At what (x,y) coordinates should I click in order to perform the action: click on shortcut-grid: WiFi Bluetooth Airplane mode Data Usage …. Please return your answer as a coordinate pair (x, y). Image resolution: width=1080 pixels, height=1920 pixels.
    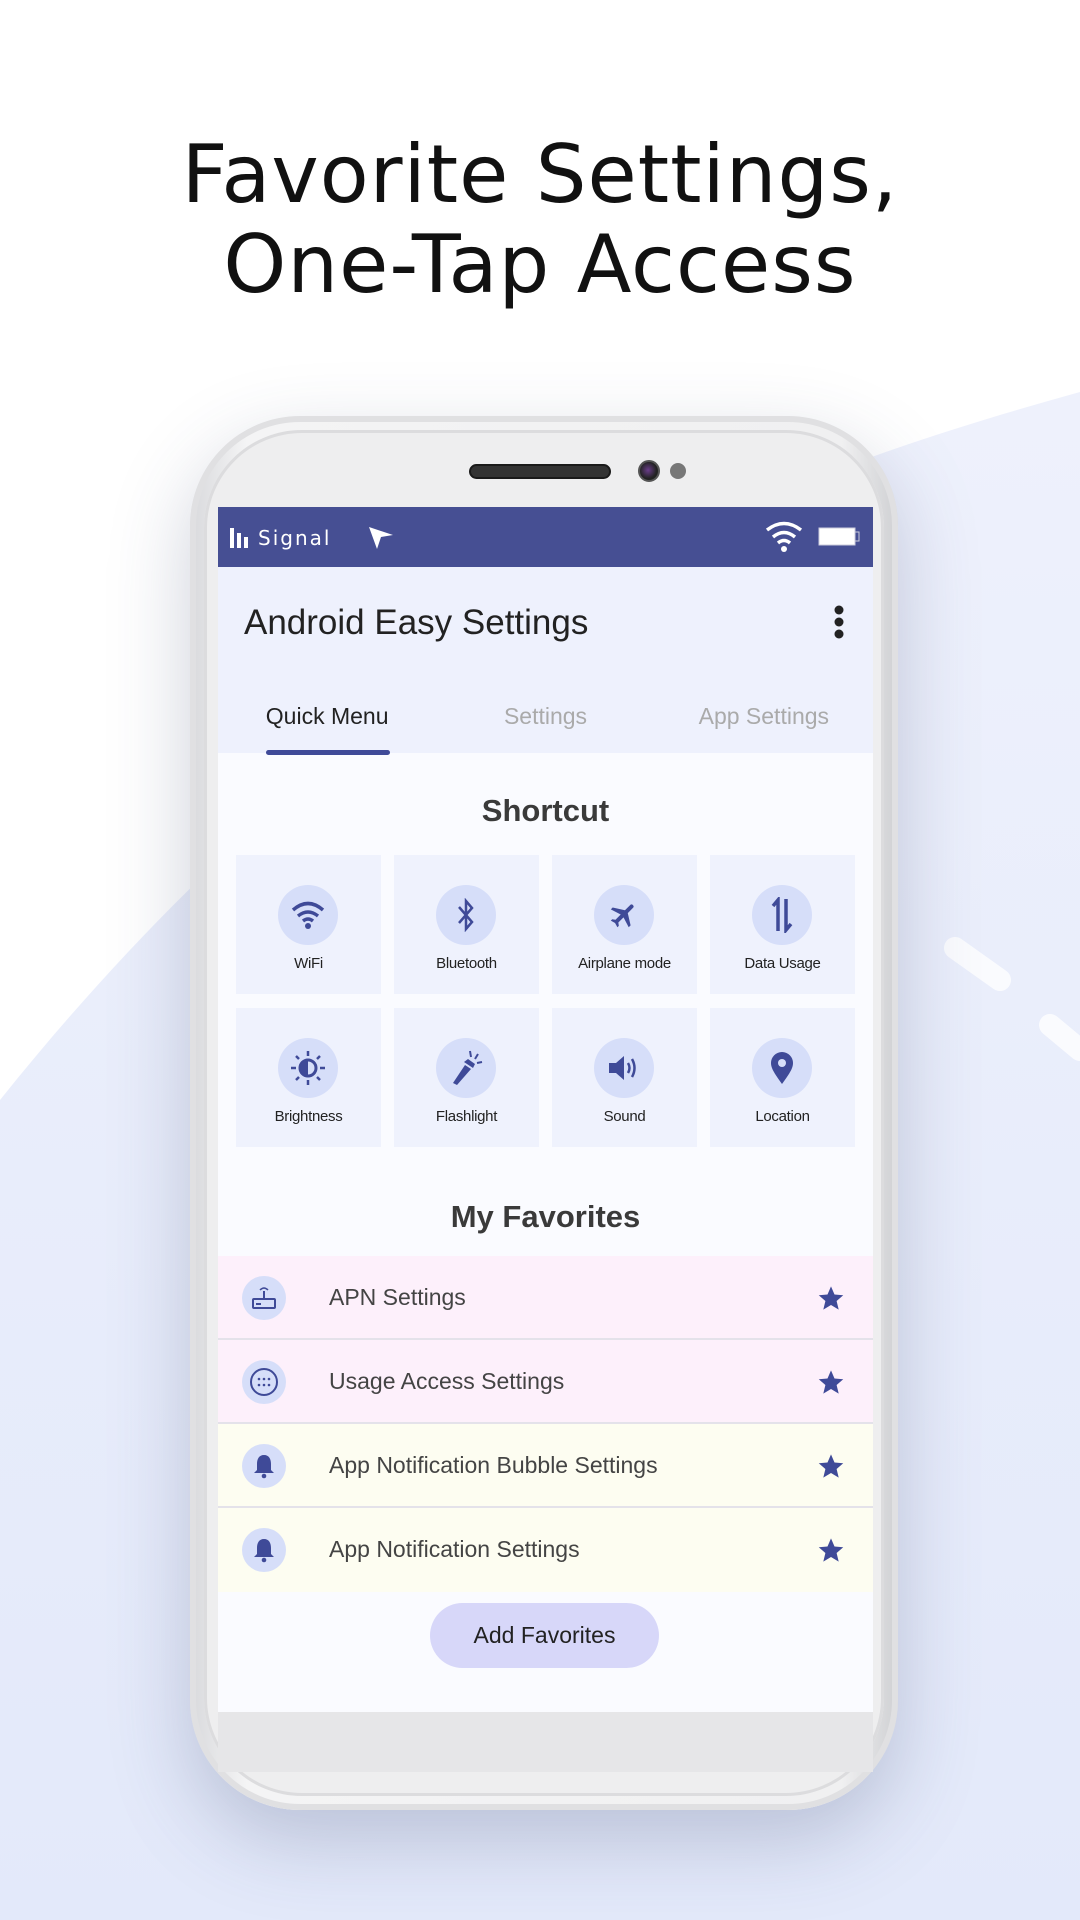
    Looking at the image, I should click on (545, 1001).